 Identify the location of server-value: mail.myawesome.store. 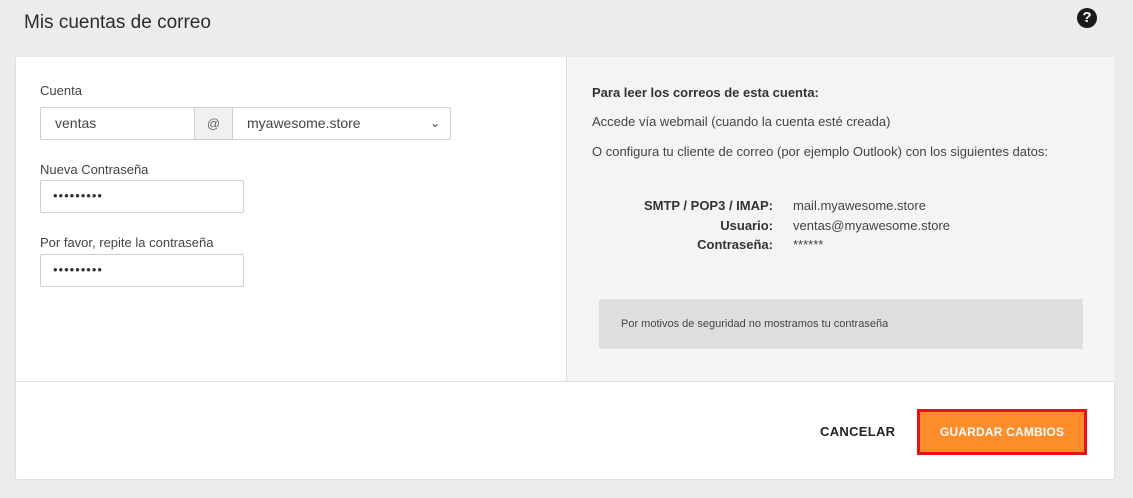
(859, 205).